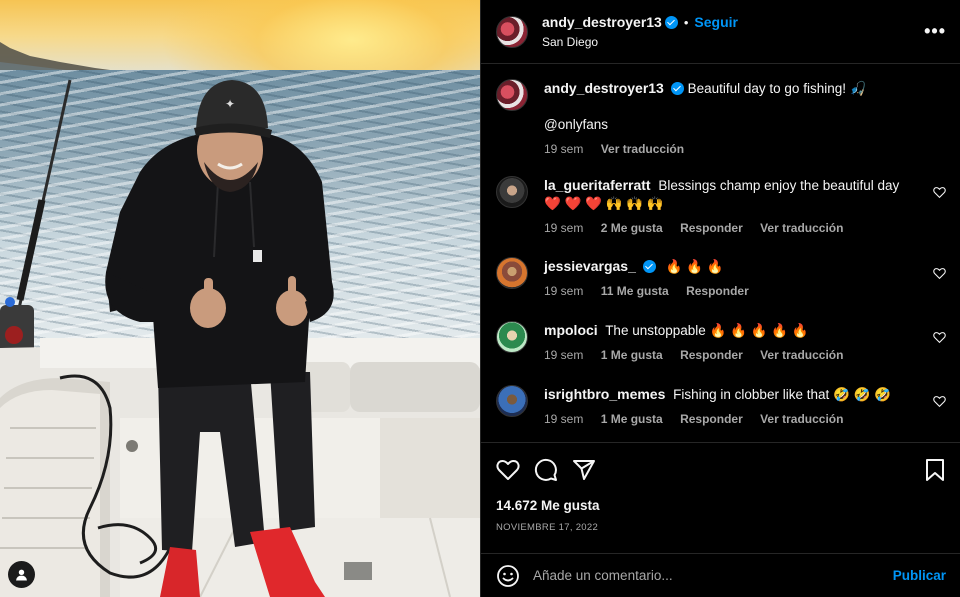 This screenshot has height=597, width=960. I want to click on post-header: andy_destroyer13 • Seguir San Diego •••, so click(720, 32).